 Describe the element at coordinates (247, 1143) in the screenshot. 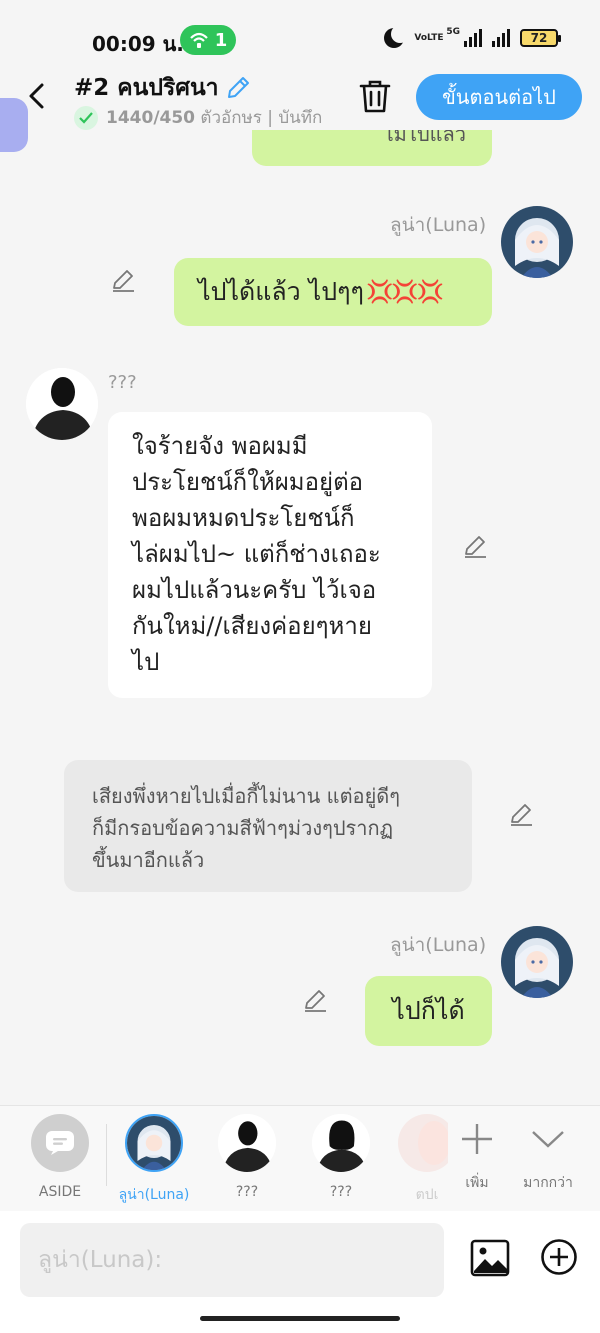

I see `silhouette-male-icon` at that location.